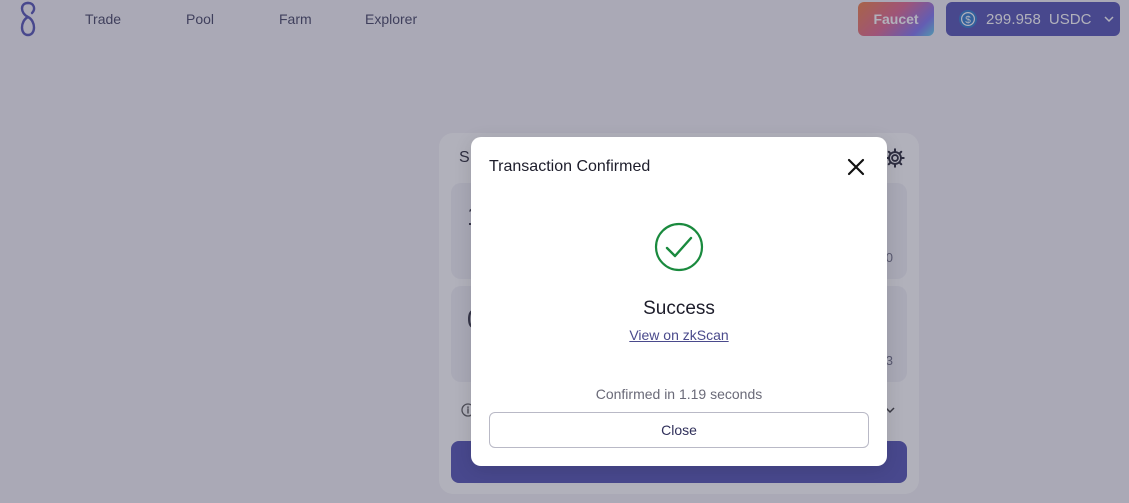 The height and width of the screenshot is (503, 1129). What do you see at coordinates (678, 335) in the screenshot?
I see `view-on-zkscan-link: View on zkScan` at bounding box center [678, 335].